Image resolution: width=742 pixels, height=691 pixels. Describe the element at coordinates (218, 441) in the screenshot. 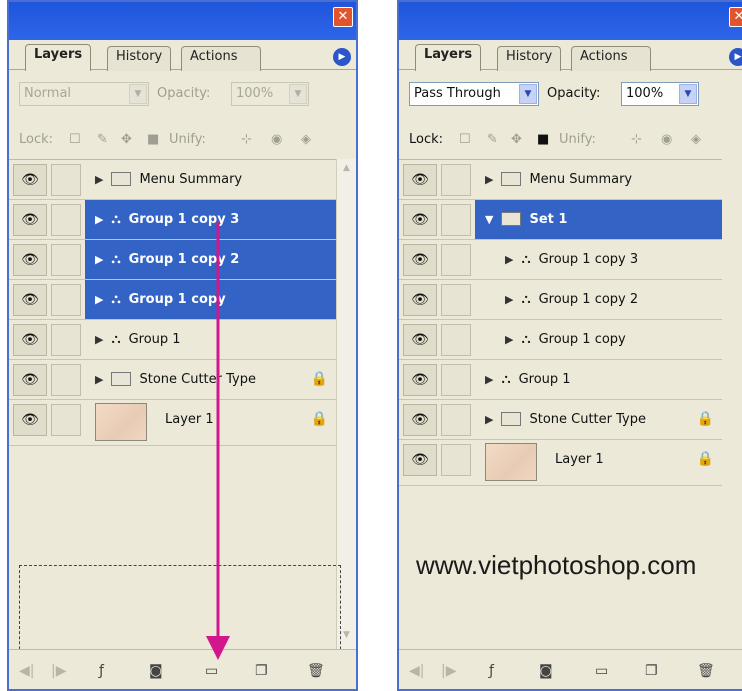

I see `drag-arrow` at that location.